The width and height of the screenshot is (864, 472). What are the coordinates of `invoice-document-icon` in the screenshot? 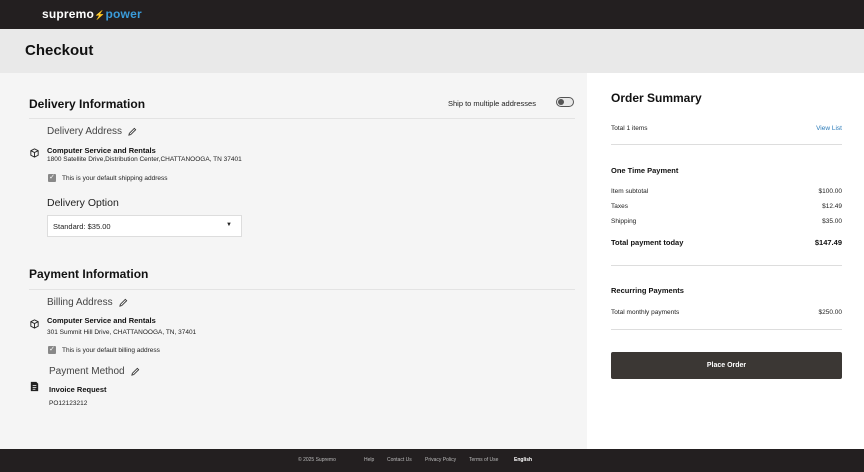 It's located at (34, 386).